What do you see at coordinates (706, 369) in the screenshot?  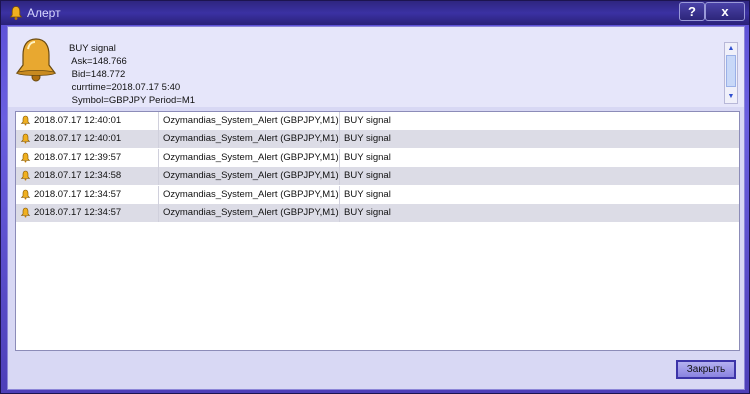 I see `close-button: Закрыть` at bounding box center [706, 369].